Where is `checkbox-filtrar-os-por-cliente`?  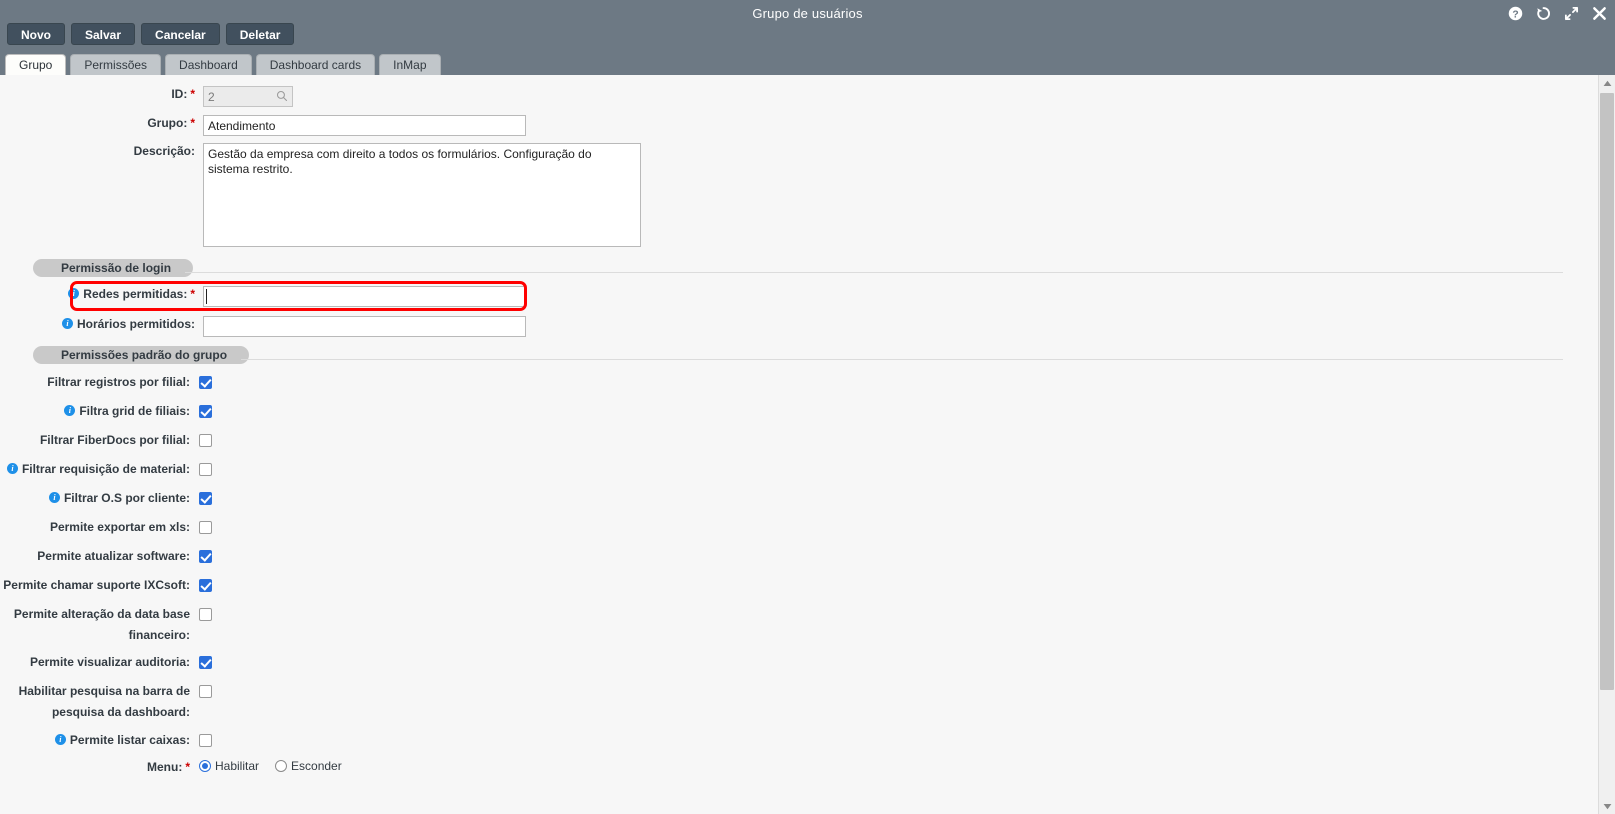
checkbox-filtrar-os-por-cliente is located at coordinates (205, 498).